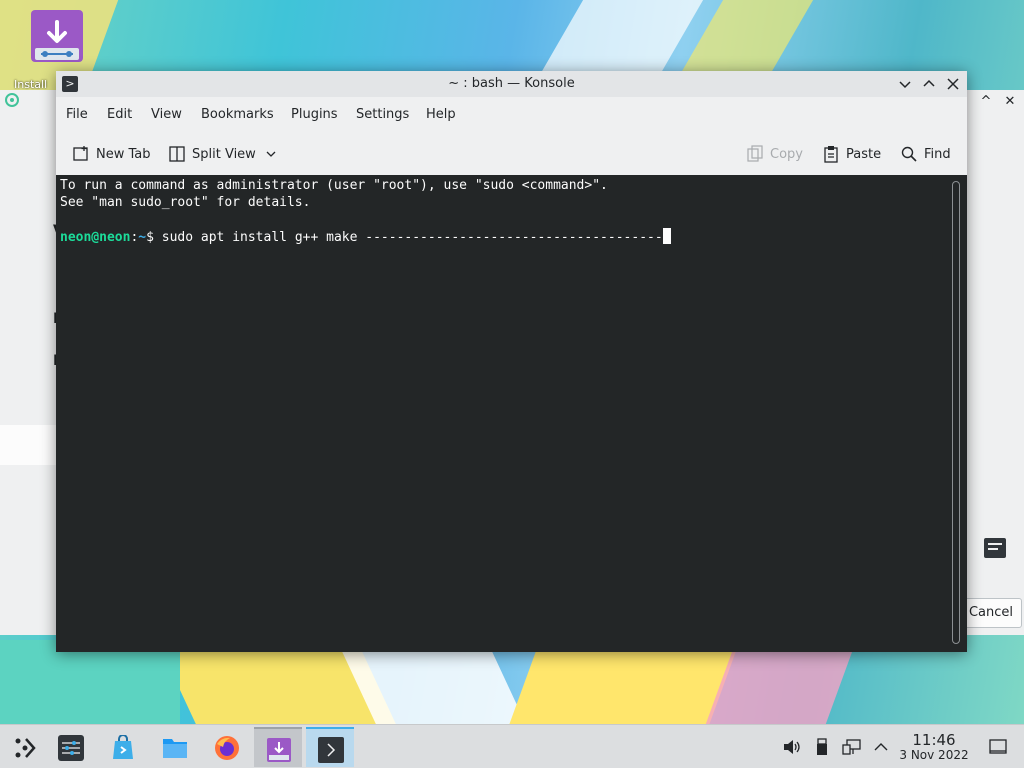  I want to click on menu-help: Help, so click(441, 114).